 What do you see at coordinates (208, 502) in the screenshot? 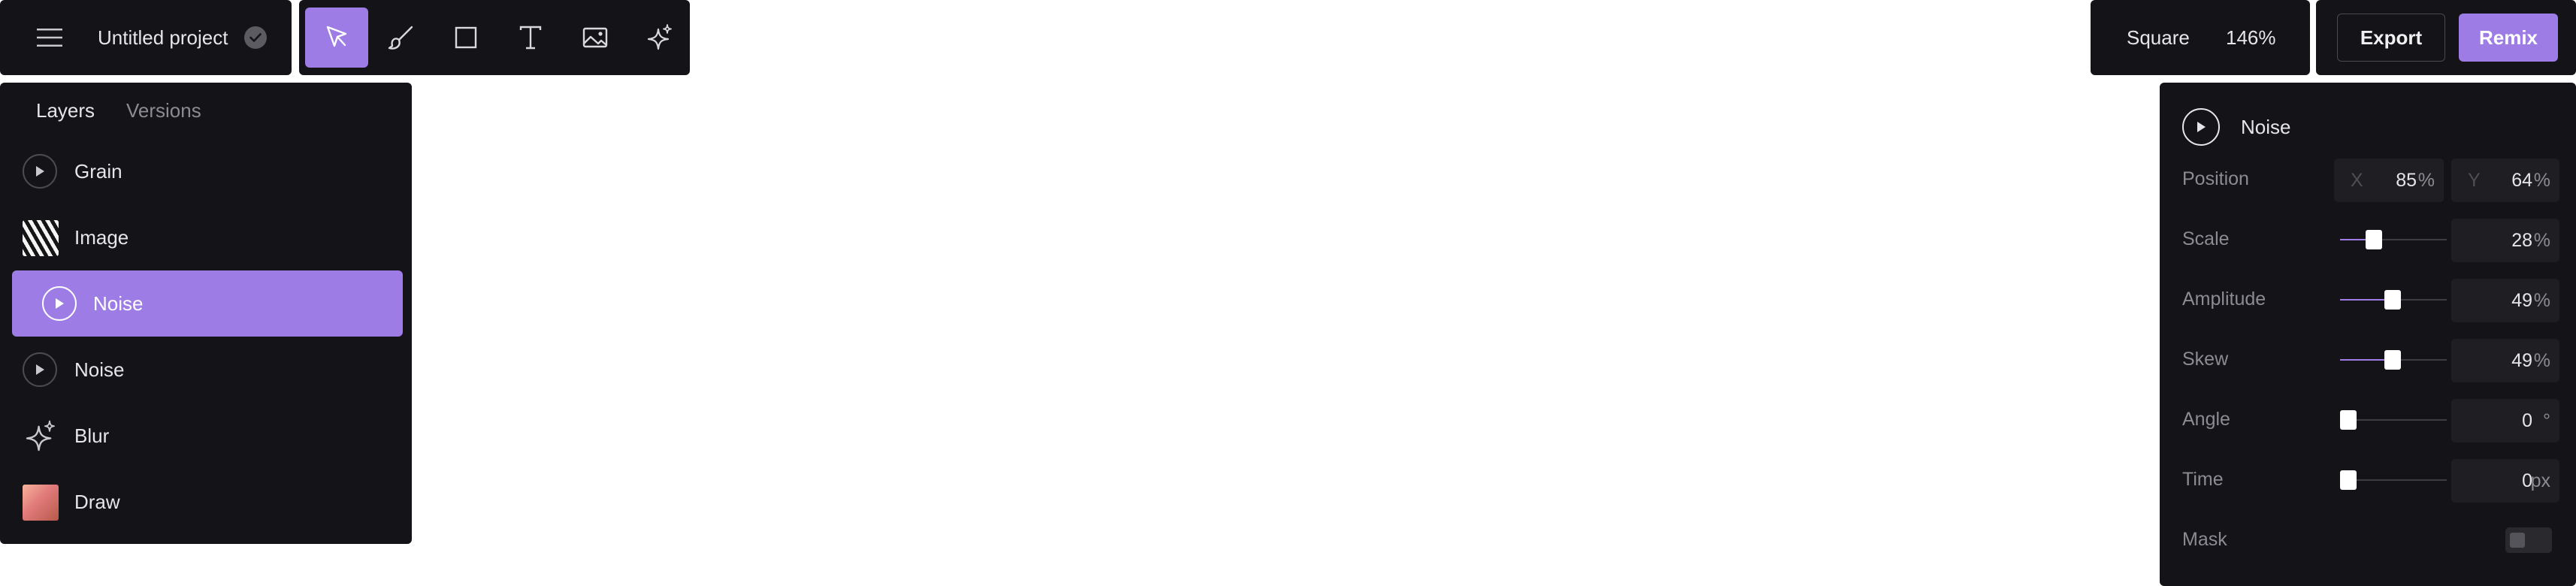
I see `layer-item: Draw` at bounding box center [208, 502].